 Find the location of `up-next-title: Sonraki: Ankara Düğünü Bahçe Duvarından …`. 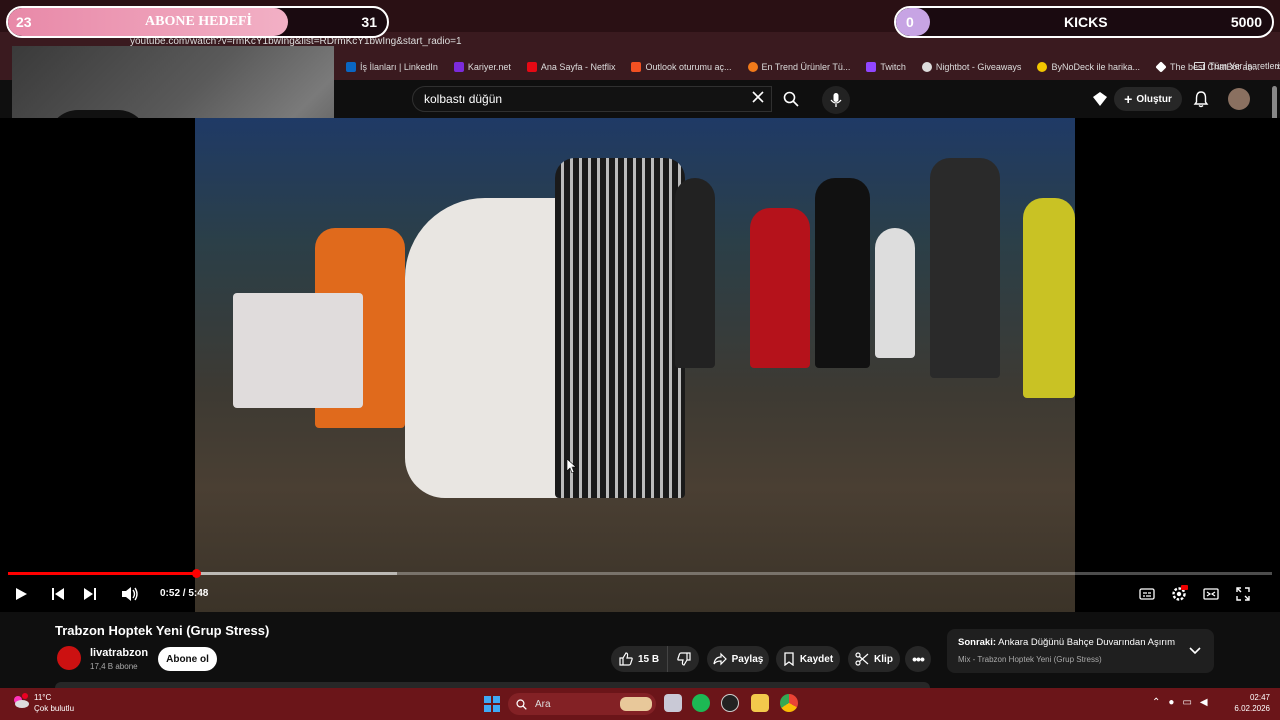

up-next-title: Sonraki: Ankara Düğünü Bahçe Duvarından … is located at coordinates (1066, 642).